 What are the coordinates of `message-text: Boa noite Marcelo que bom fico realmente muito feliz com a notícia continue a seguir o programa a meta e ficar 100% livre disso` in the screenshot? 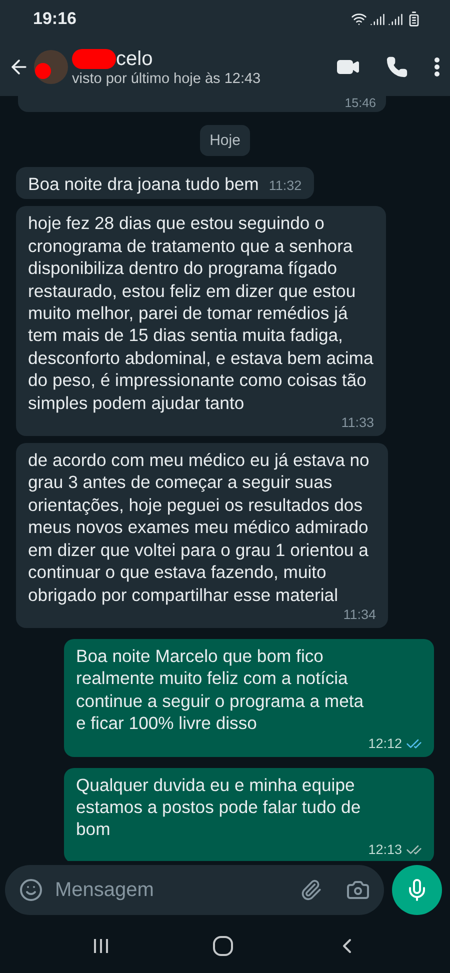 It's located at (220, 689).